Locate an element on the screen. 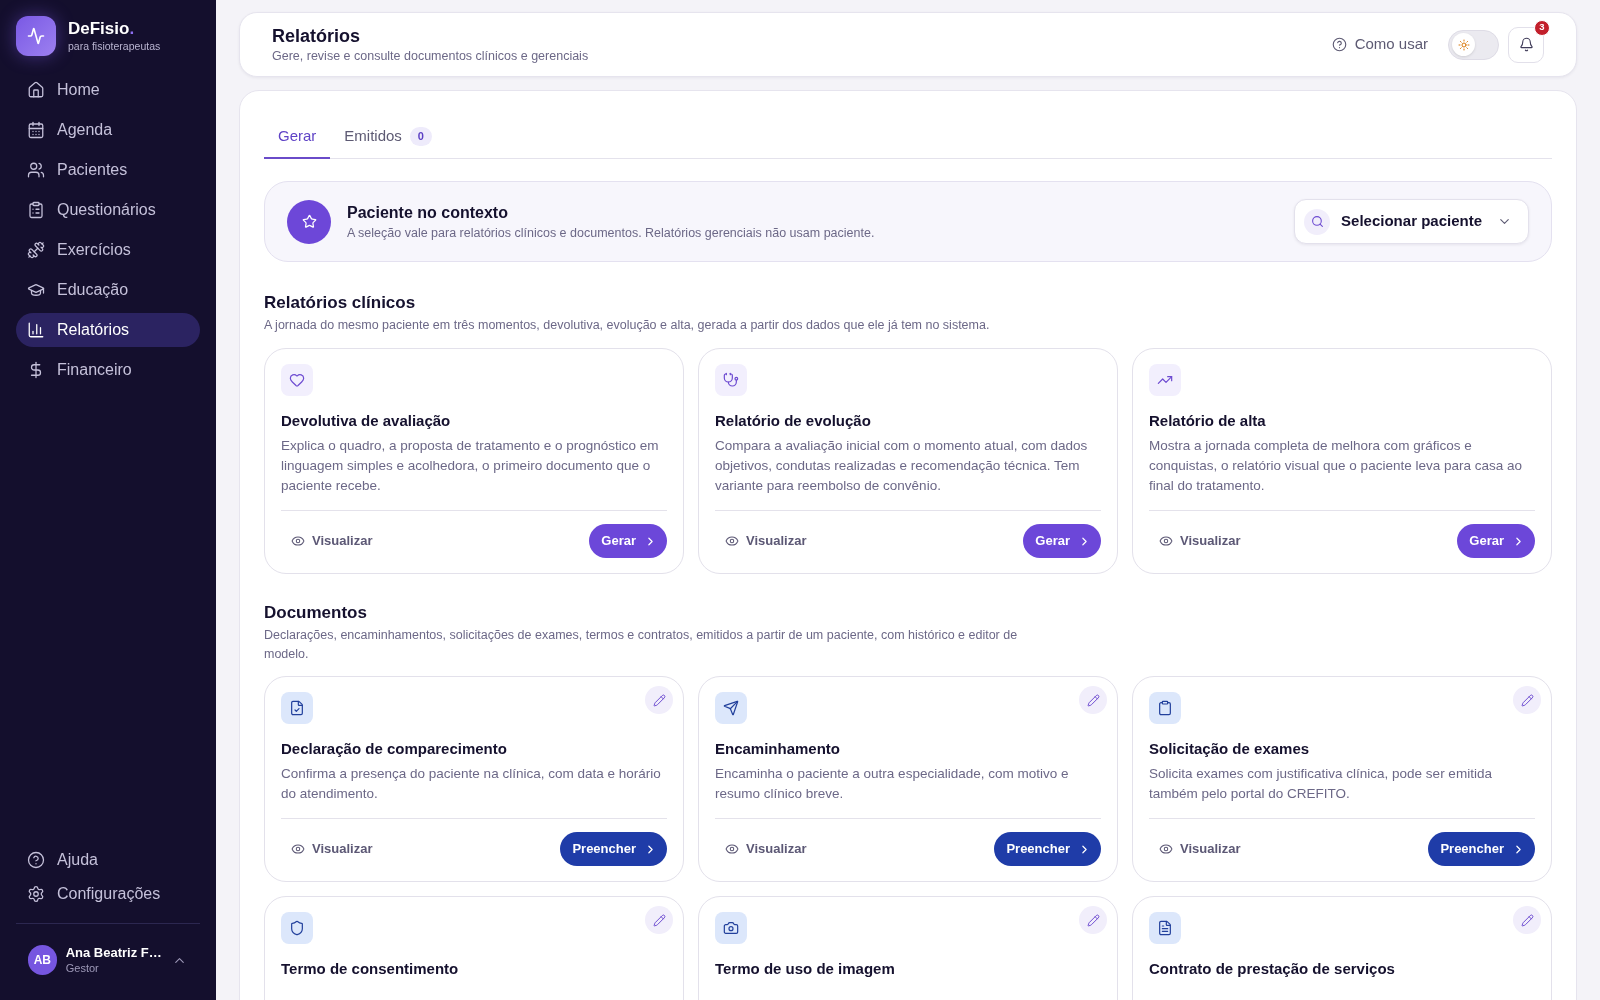  house-icon is located at coordinates (36, 90).